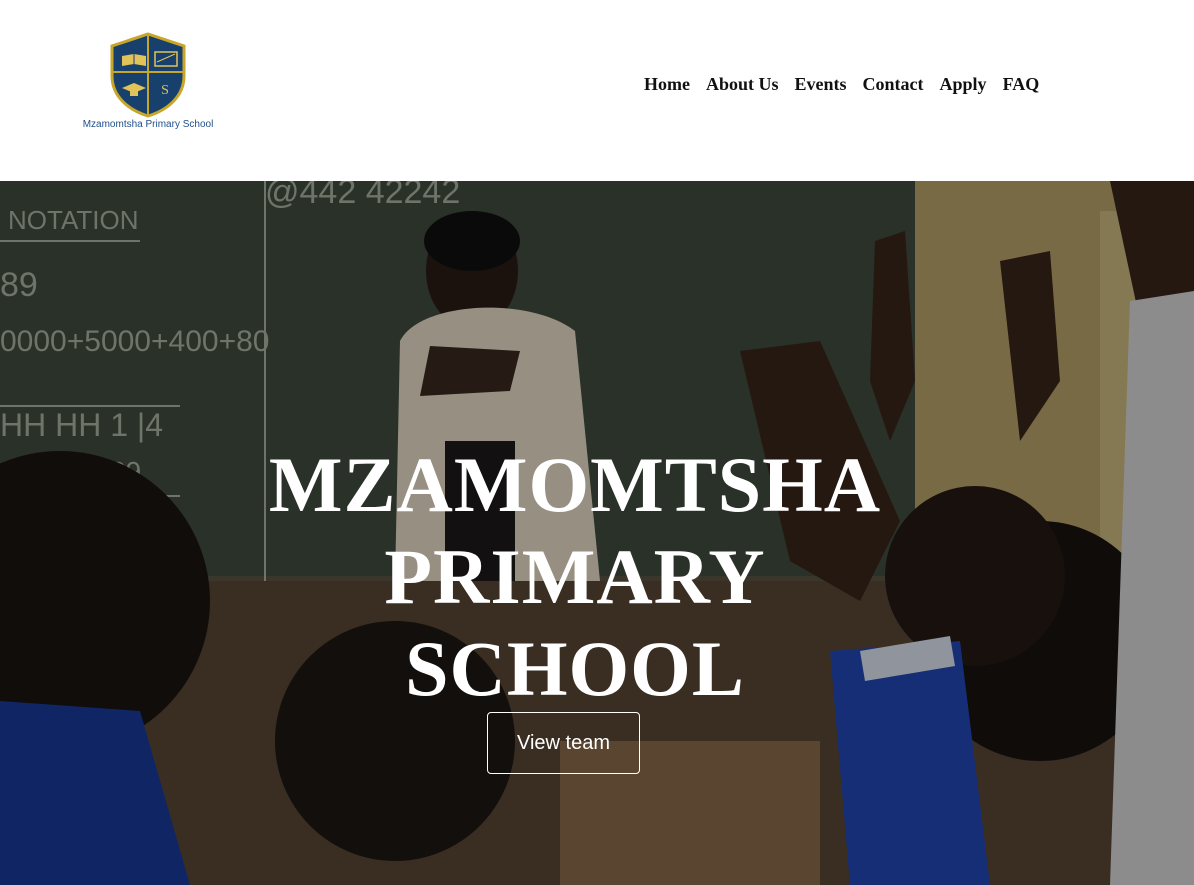 The image size is (1194, 885). I want to click on nav-apply: Apply, so click(963, 84).